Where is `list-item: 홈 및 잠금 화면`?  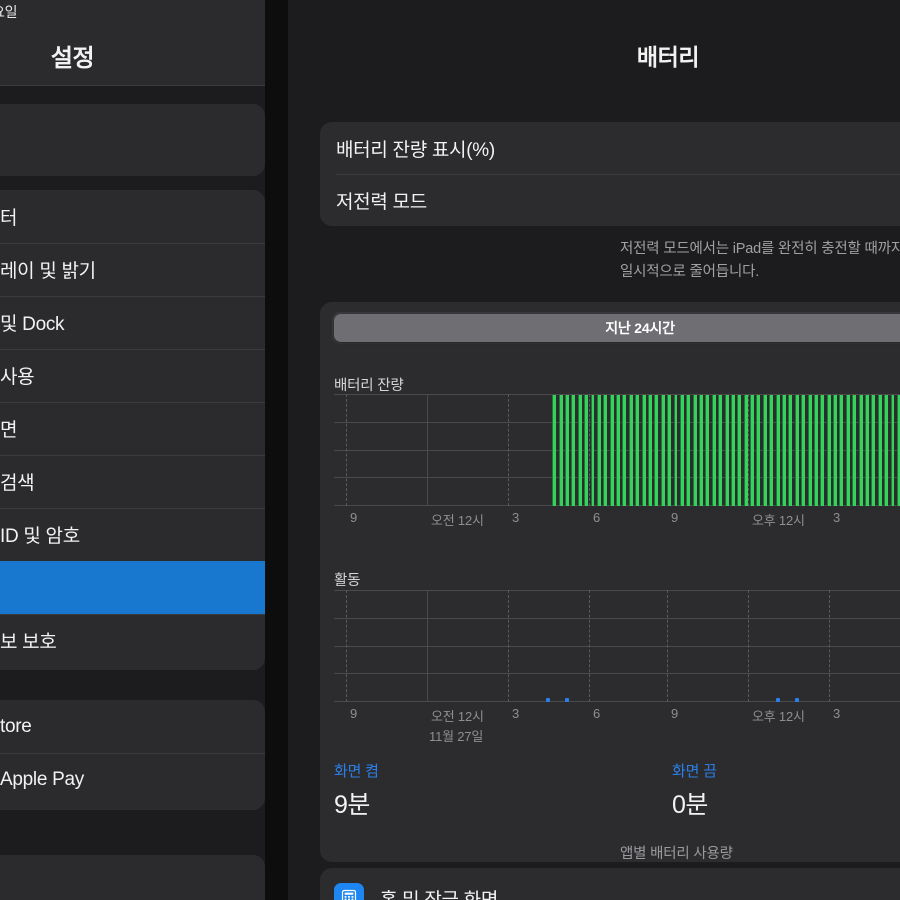 list-item: 홈 및 잠금 화면 is located at coordinates (610, 884).